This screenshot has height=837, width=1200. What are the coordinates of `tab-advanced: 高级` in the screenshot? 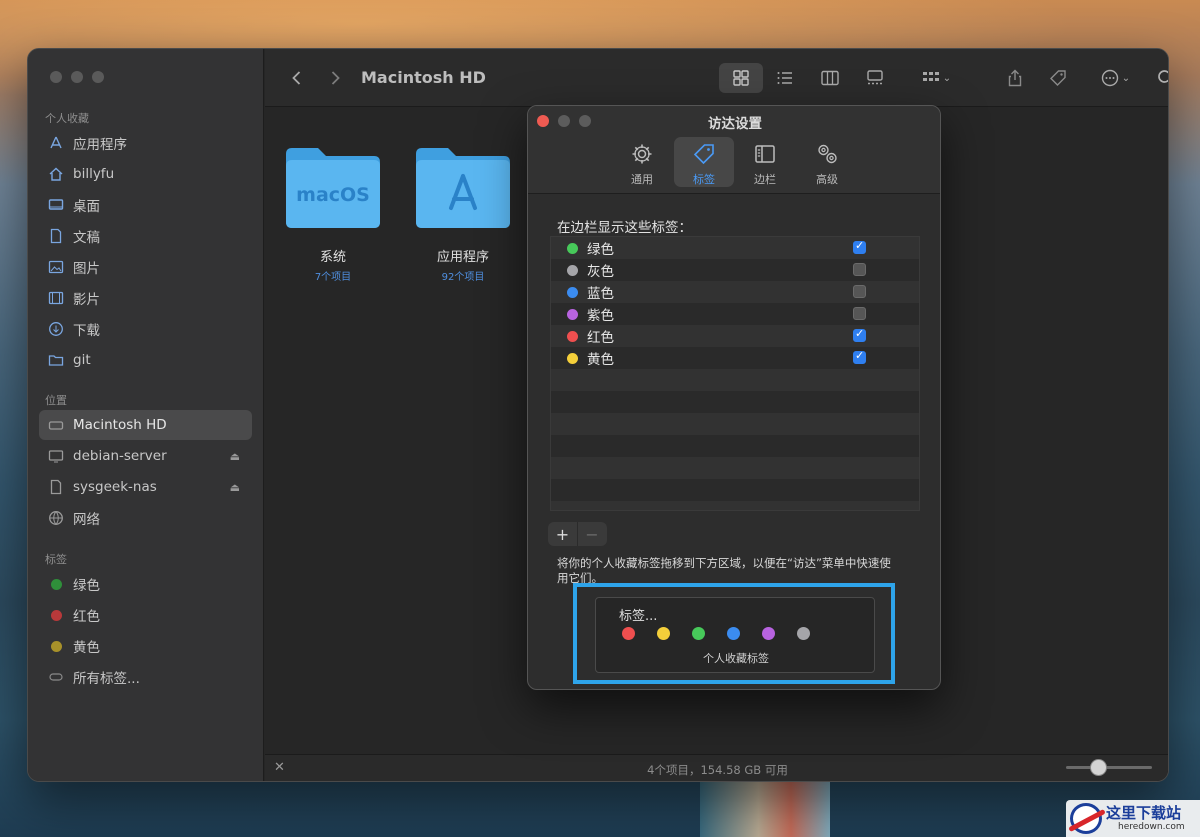 It's located at (827, 162).